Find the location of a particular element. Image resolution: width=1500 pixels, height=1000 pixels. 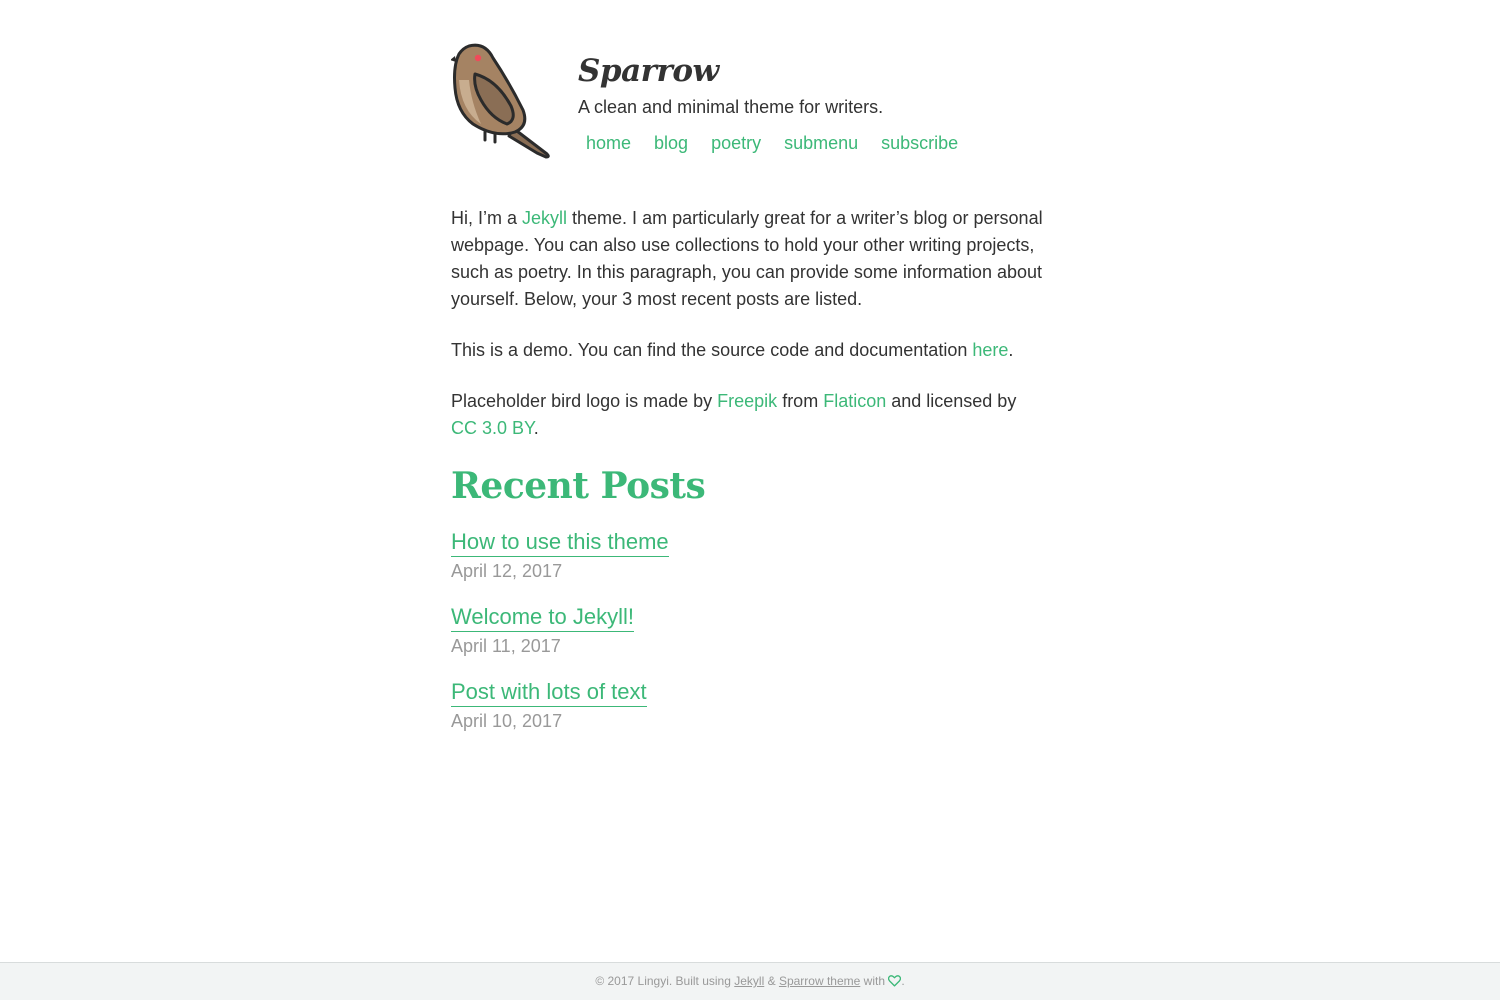

footer-end: . is located at coordinates (903, 981).